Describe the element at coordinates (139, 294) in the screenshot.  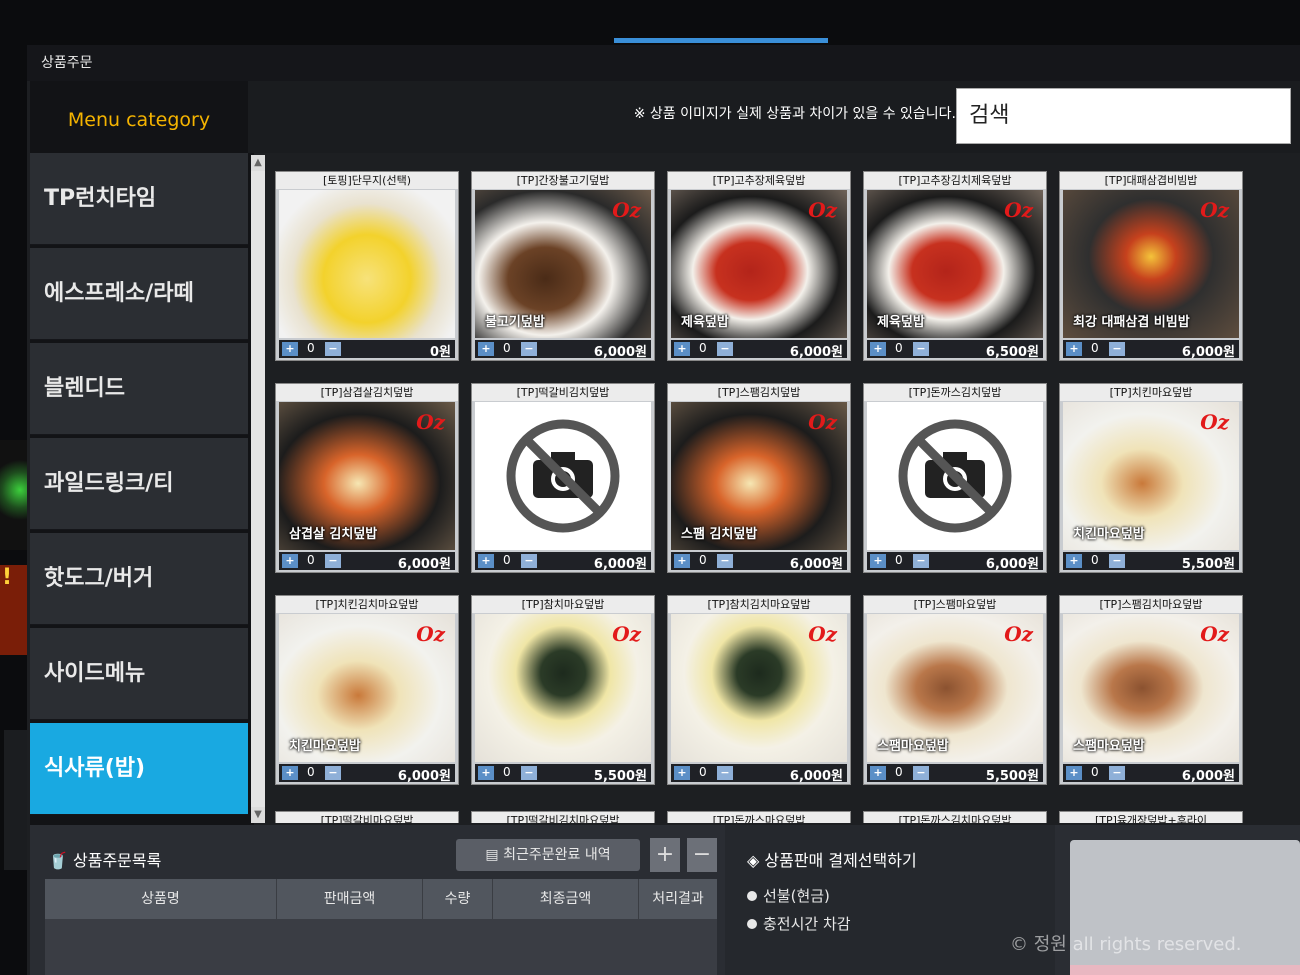
I see `category-item-espresso-latte: 에스프레소/라떼` at that location.